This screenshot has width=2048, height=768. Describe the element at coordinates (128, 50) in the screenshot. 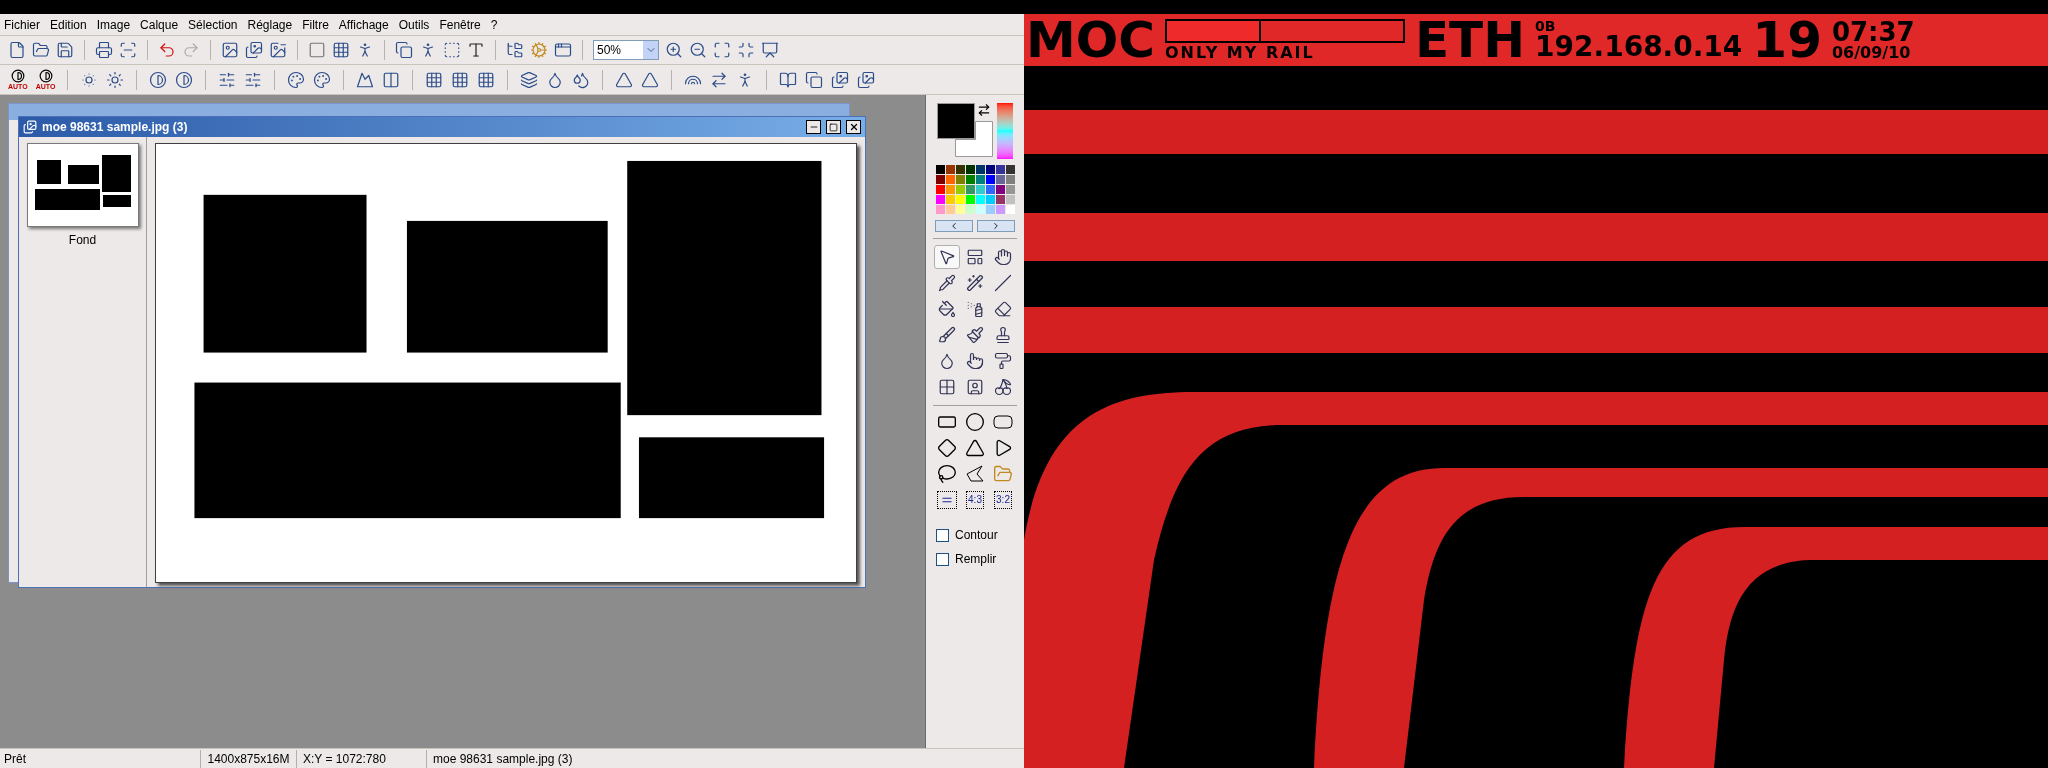

I see `scanner-icon` at that location.